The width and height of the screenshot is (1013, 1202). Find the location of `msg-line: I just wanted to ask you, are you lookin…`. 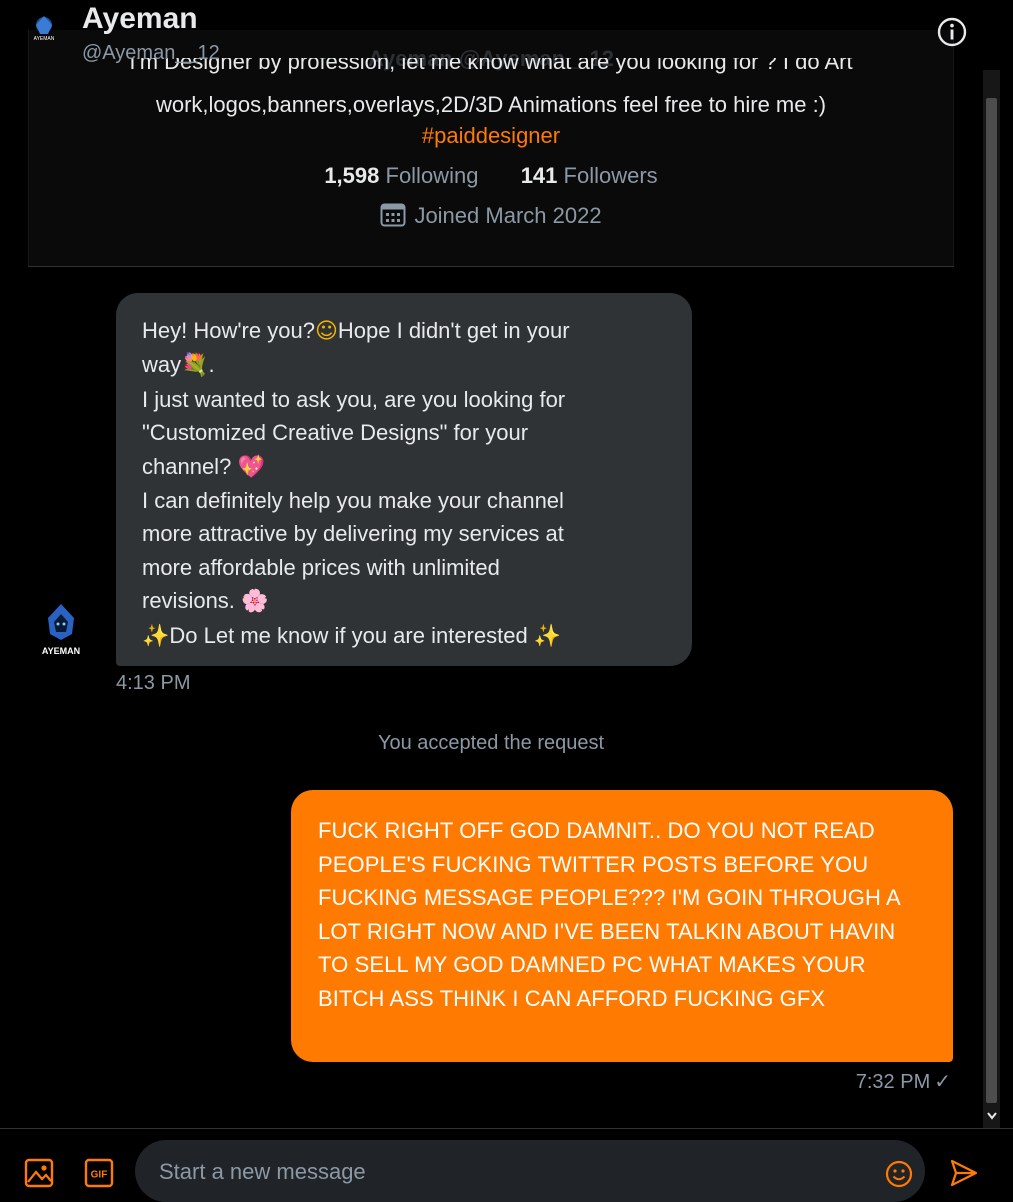

msg-line: I just wanted to ask you, are you lookin… is located at coordinates (354, 399).